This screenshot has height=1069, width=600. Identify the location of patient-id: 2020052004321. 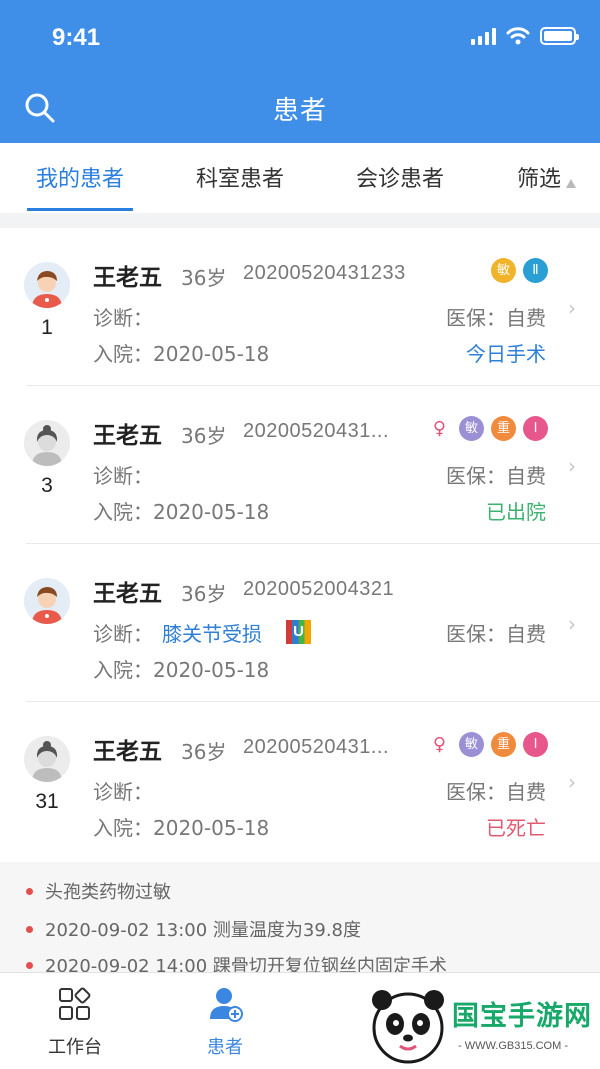
(319, 589).